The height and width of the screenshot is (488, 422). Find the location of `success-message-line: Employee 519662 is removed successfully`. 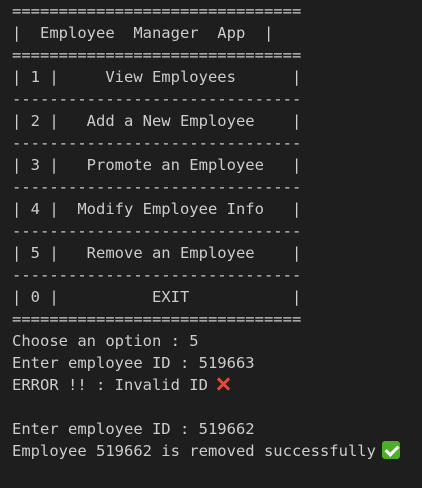

success-message-line: Employee 519662 is removed successfully is located at coordinates (217, 451).